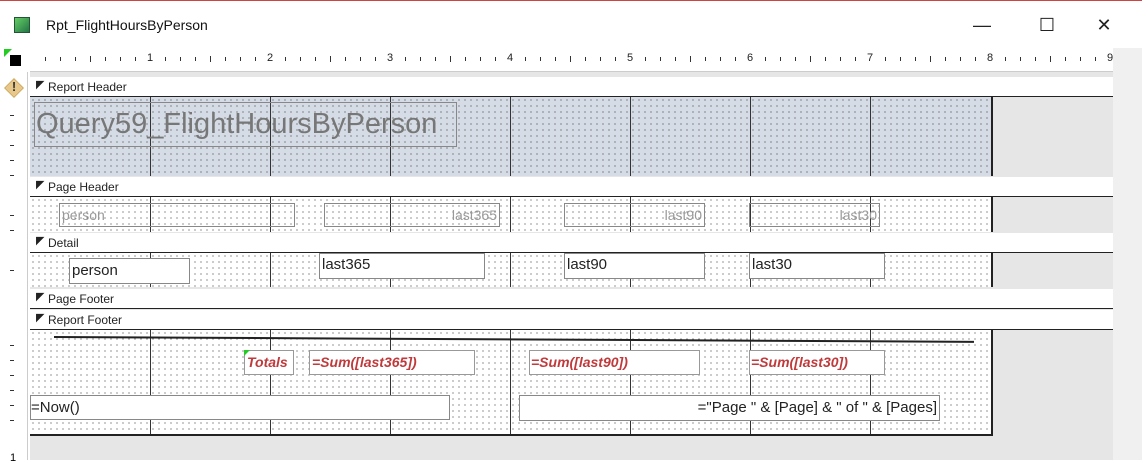  I want to click on section-label: Page Footer, so click(81, 299).